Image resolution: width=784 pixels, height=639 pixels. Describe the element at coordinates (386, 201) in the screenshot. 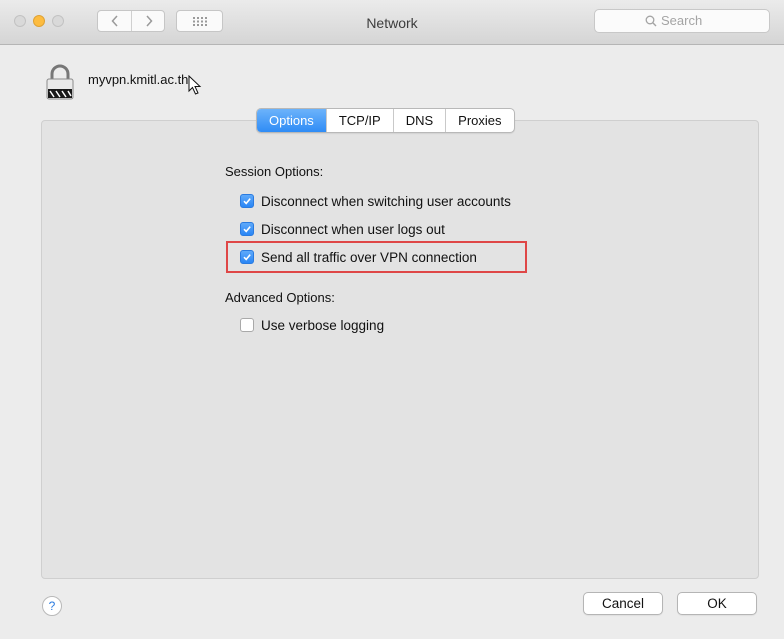

I see `disconnect-switching-label: Disconnect when switching user accounts` at that location.